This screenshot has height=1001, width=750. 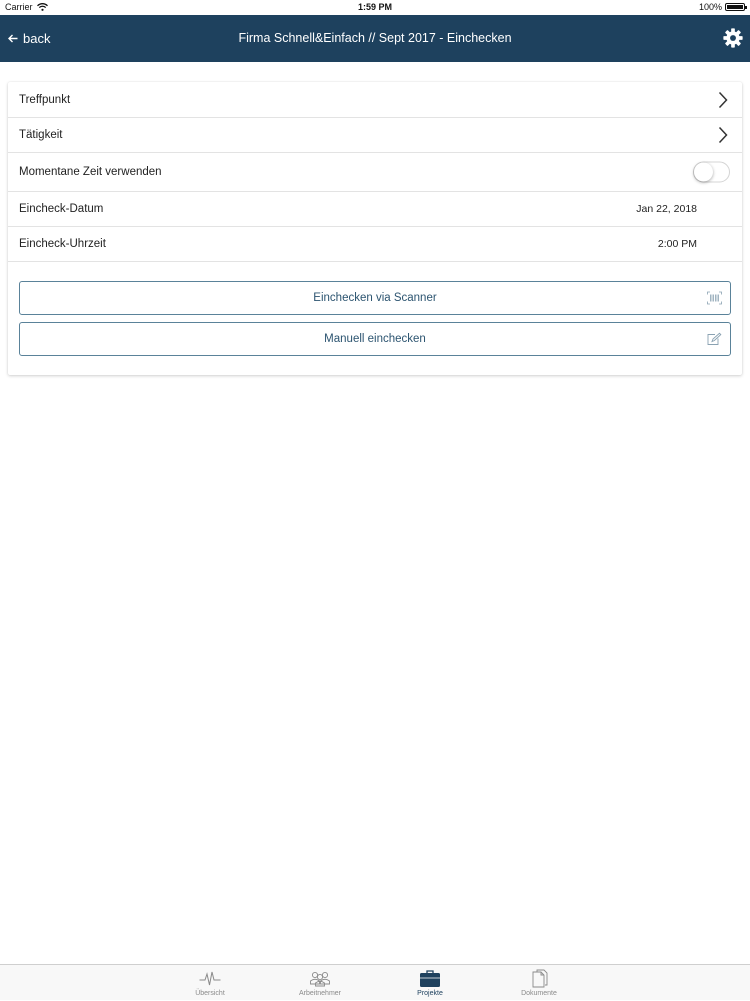 I want to click on back-button: back, so click(x=29, y=38).